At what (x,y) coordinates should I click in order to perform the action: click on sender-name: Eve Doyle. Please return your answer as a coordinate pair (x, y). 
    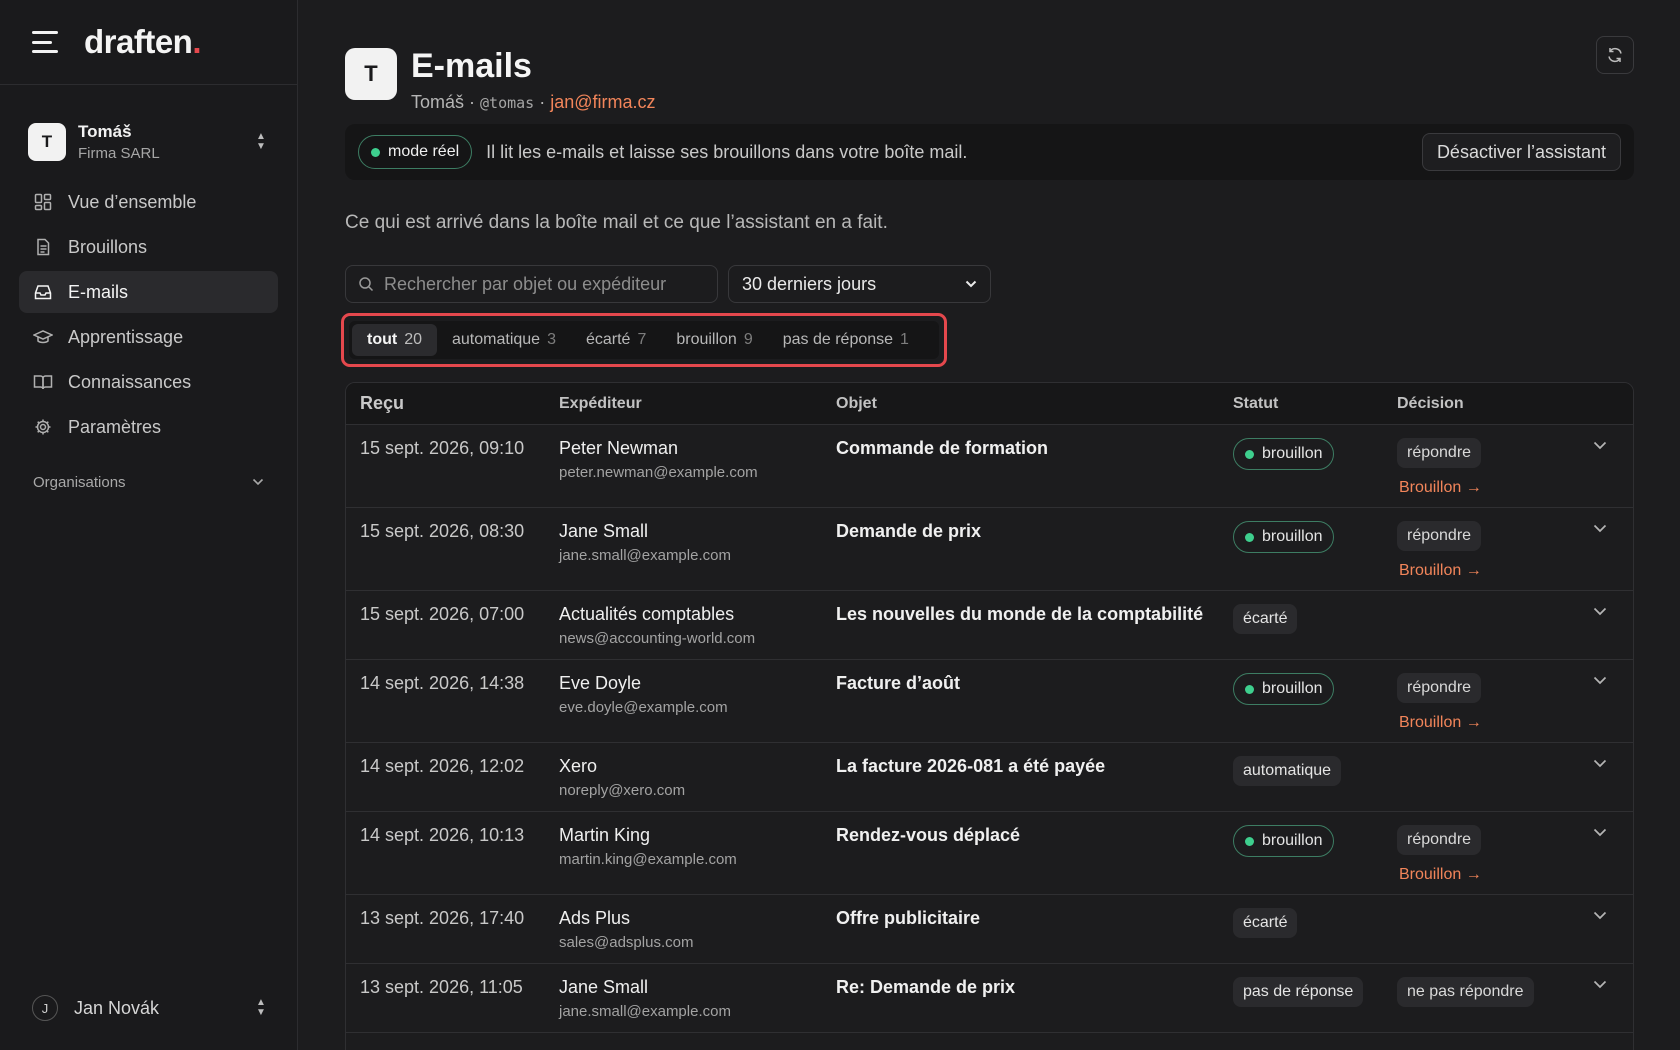
    Looking at the image, I should click on (600, 683).